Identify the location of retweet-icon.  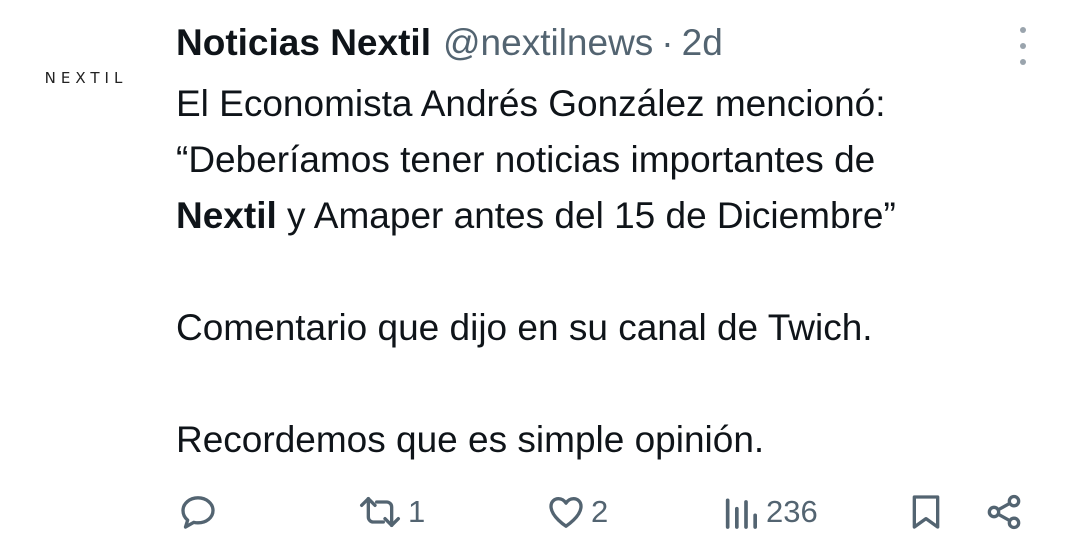
(380, 512).